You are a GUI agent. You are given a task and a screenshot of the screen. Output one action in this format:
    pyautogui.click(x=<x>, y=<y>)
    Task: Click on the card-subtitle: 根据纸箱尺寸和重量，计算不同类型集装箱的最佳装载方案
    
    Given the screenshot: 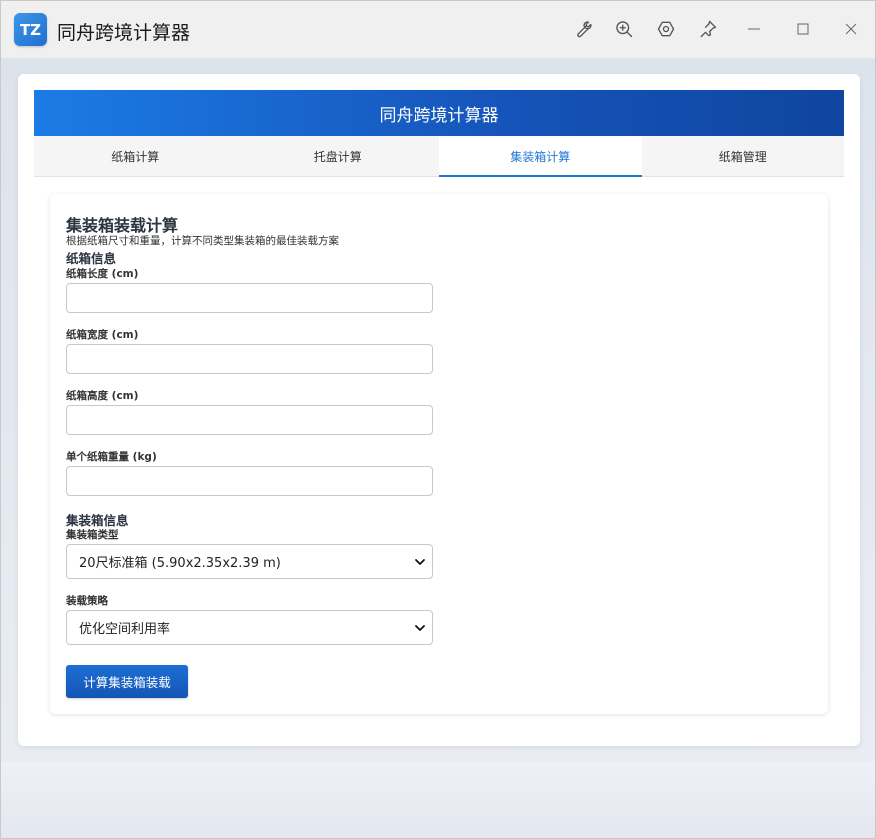 What is the action you would take?
    pyautogui.click(x=202, y=241)
    